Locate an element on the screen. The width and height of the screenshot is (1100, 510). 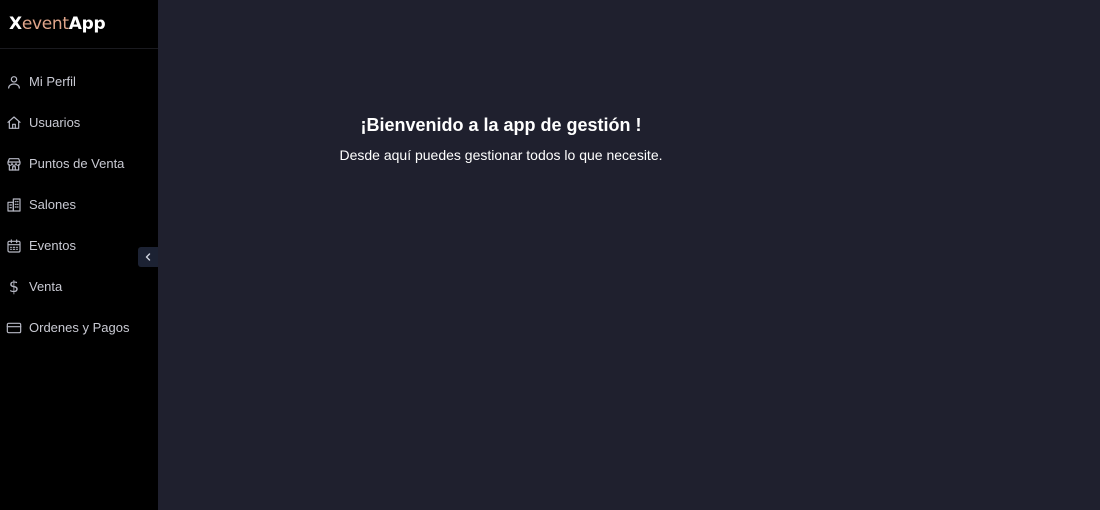
dollar-icon: $ is located at coordinates (14, 286).